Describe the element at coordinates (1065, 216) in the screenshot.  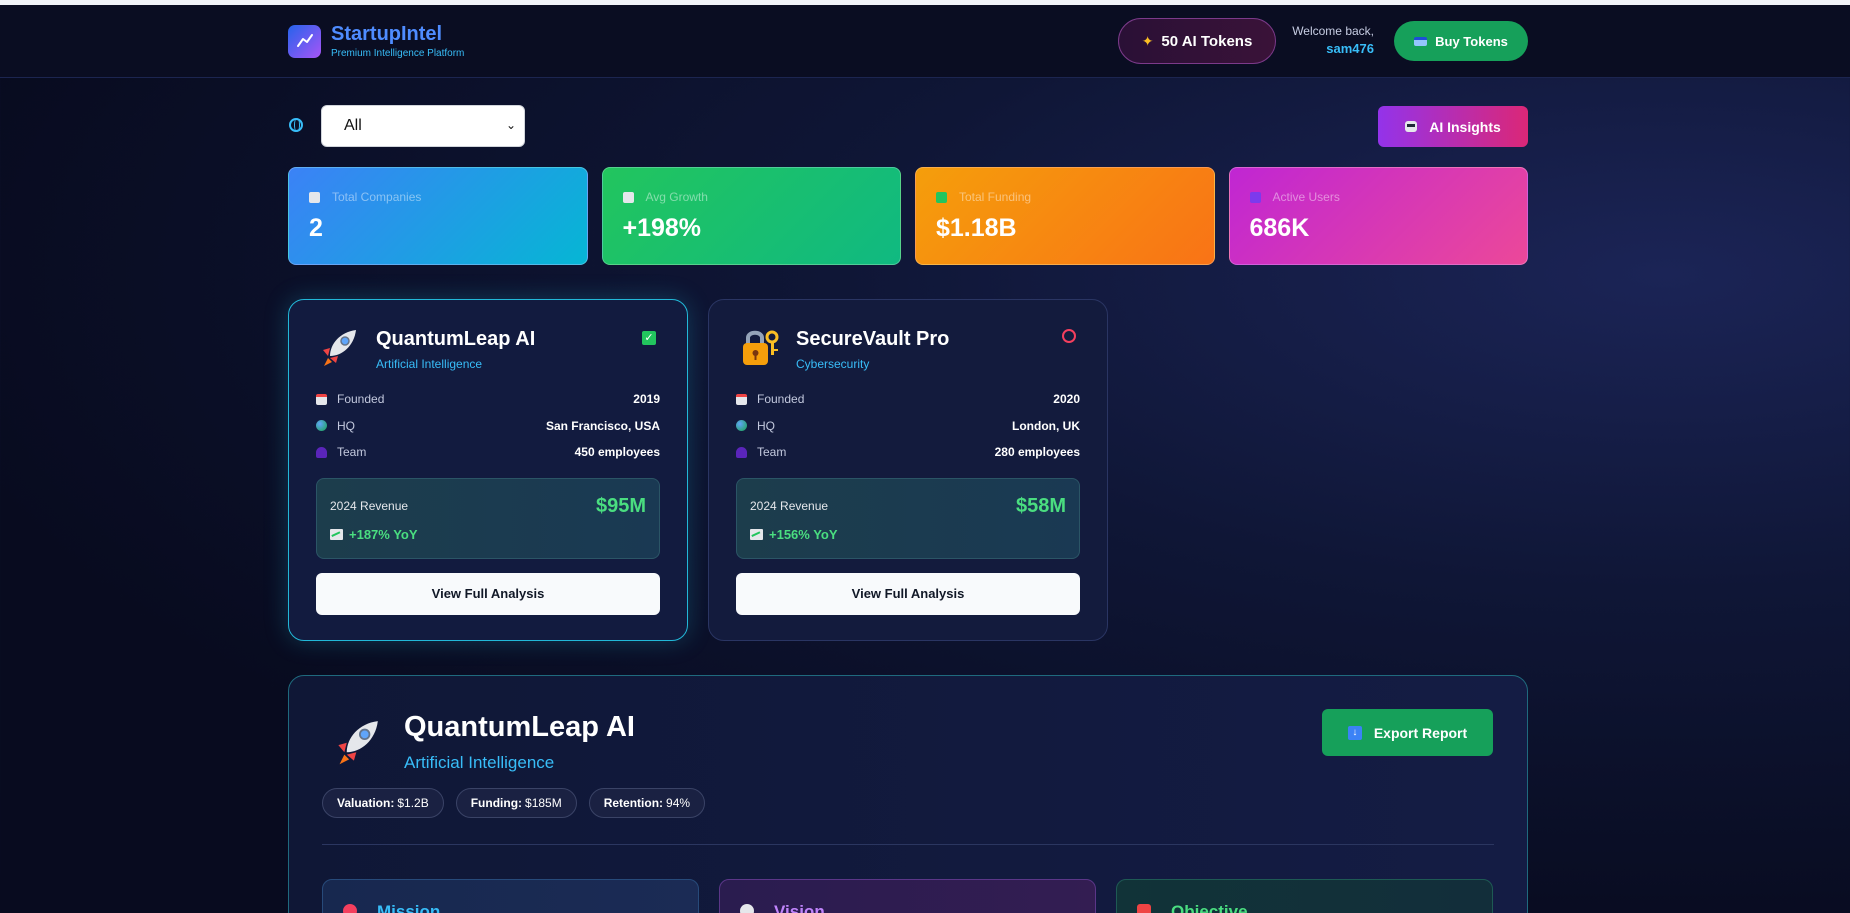
I see `stat-card-total-funding: Total Funding $1.18B` at that location.